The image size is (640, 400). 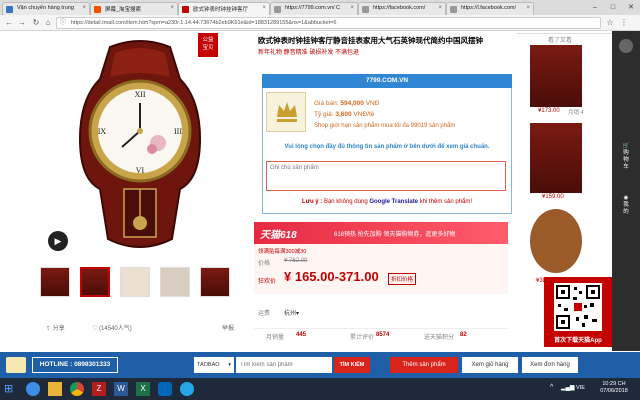 I want to click on rate-unit: VNĐ/tệ, so click(x=364, y=114).